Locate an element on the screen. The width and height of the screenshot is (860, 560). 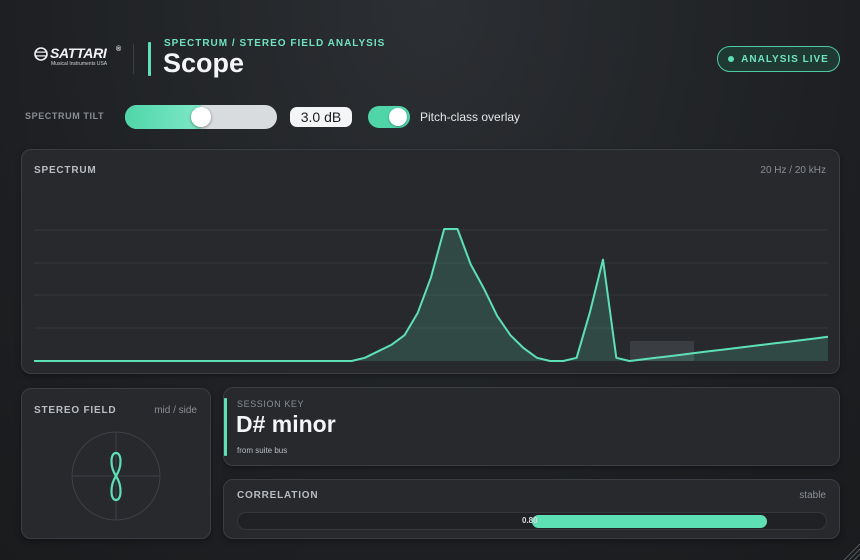
header-divider is located at coordinates (133, 59).